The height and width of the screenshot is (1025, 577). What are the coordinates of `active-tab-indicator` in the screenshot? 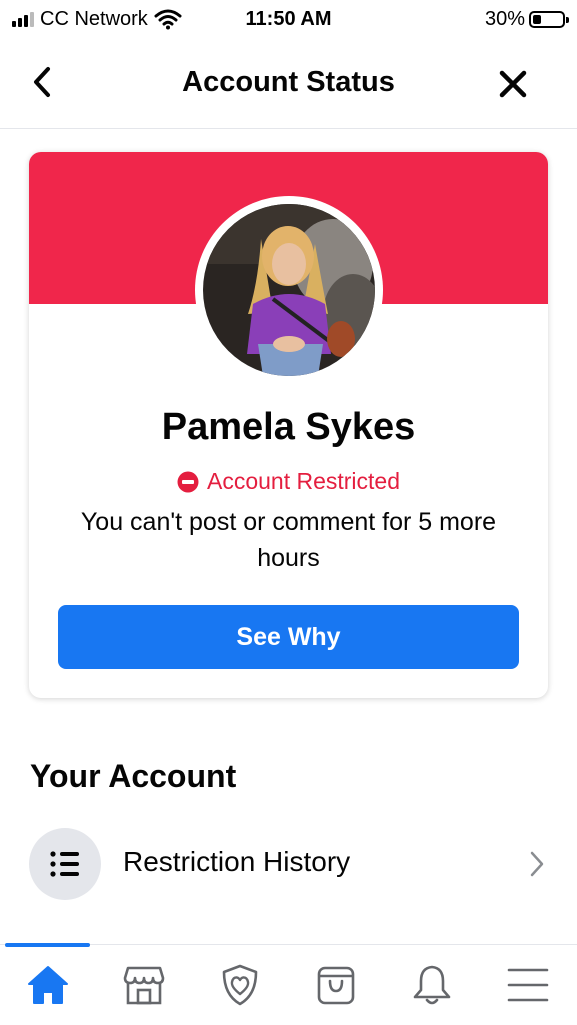 It's located at (47, 945).